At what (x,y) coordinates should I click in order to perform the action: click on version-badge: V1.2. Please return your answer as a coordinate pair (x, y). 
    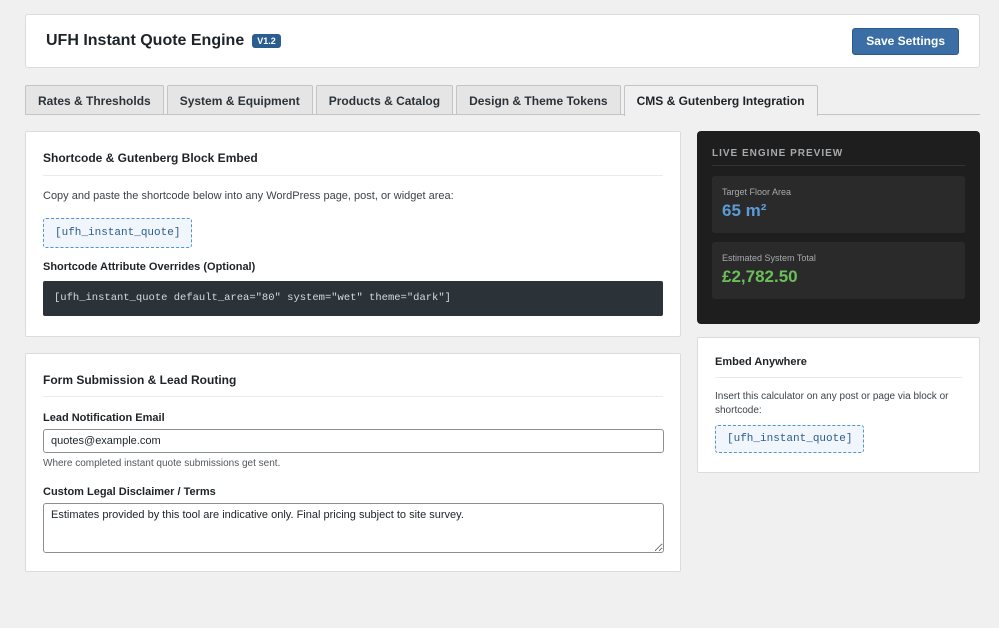
    Looking at the image, I should click on (266, 41).